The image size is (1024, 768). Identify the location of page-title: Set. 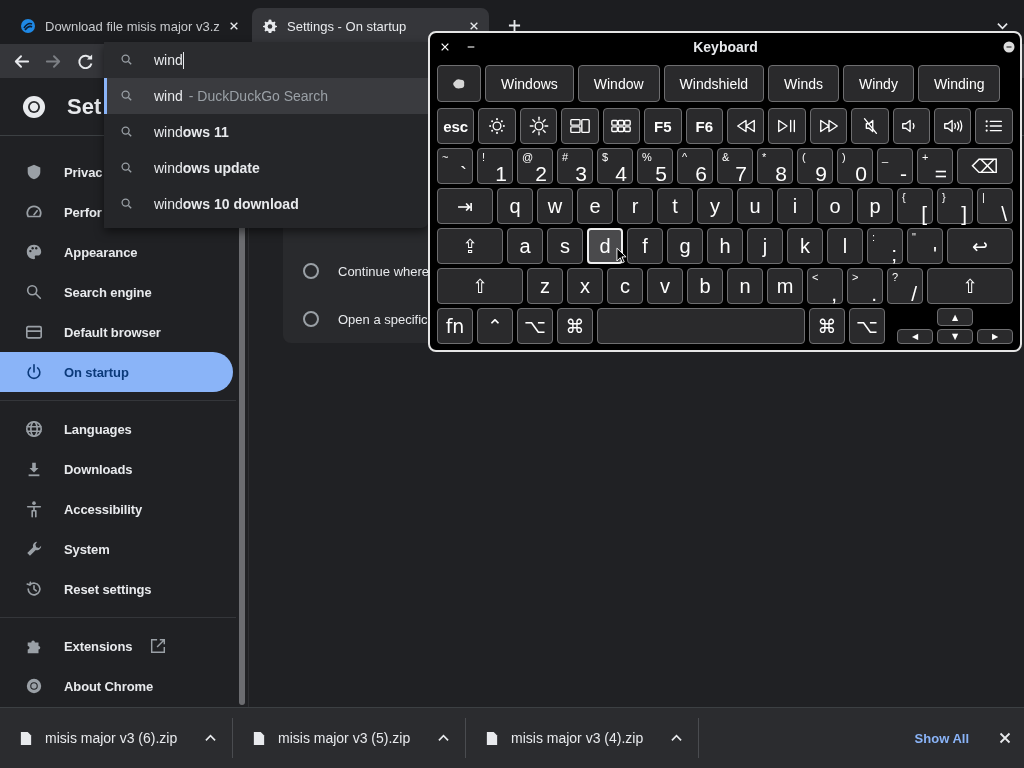
(84, 106).